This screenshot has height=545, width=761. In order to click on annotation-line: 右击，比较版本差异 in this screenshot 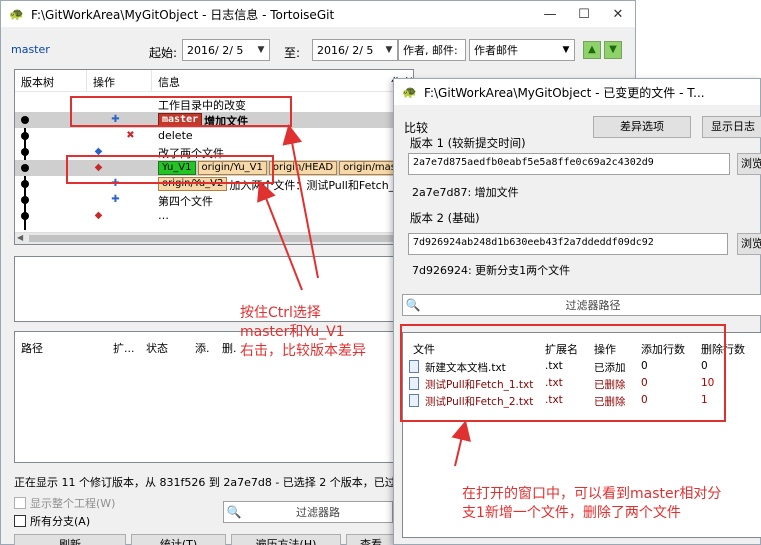, I will do `click(303, 351)`.